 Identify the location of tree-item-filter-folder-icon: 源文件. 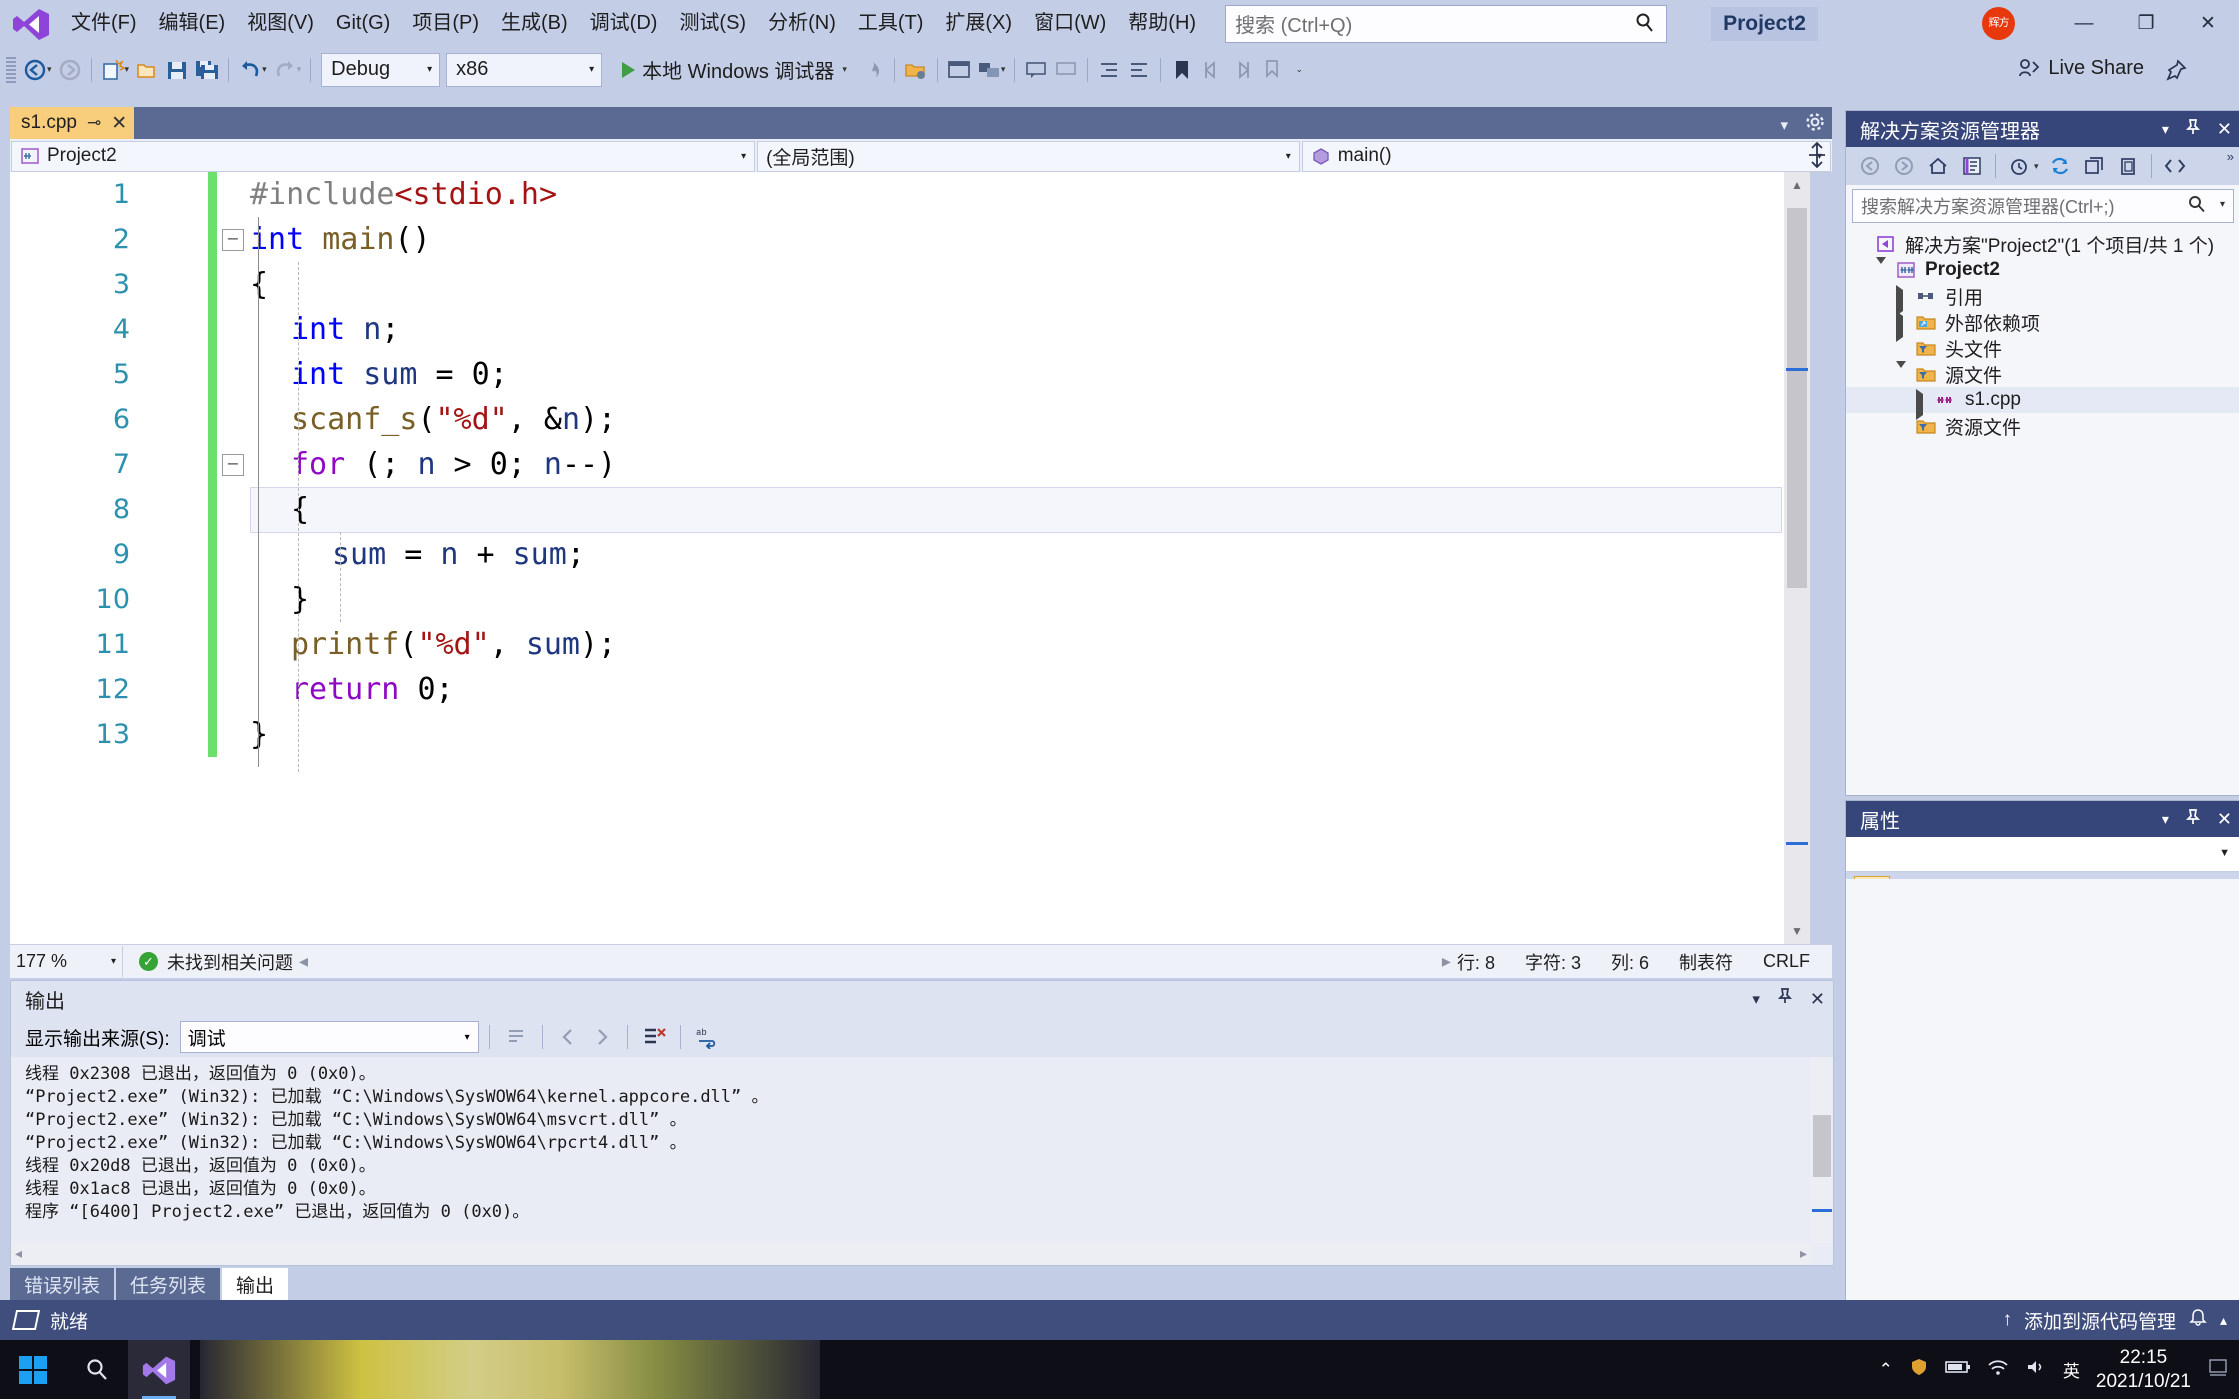
(2042, 374).